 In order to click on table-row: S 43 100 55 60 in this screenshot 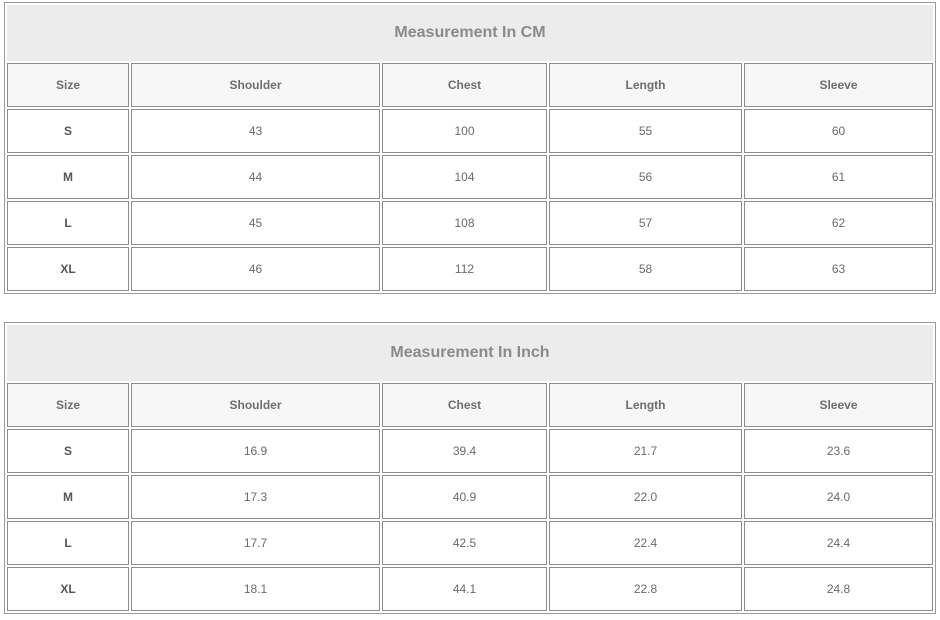, I will do `click(470, 131)`.